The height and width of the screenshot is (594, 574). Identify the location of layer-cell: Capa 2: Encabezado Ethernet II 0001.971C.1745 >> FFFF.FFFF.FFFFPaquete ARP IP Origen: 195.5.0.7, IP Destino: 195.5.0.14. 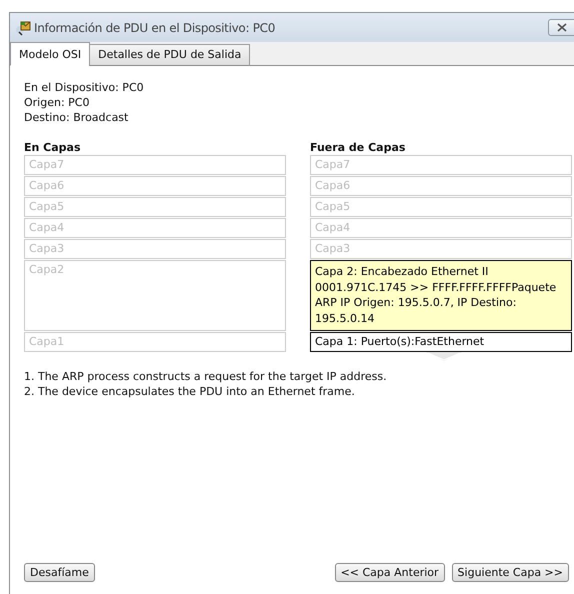
(441, 295).